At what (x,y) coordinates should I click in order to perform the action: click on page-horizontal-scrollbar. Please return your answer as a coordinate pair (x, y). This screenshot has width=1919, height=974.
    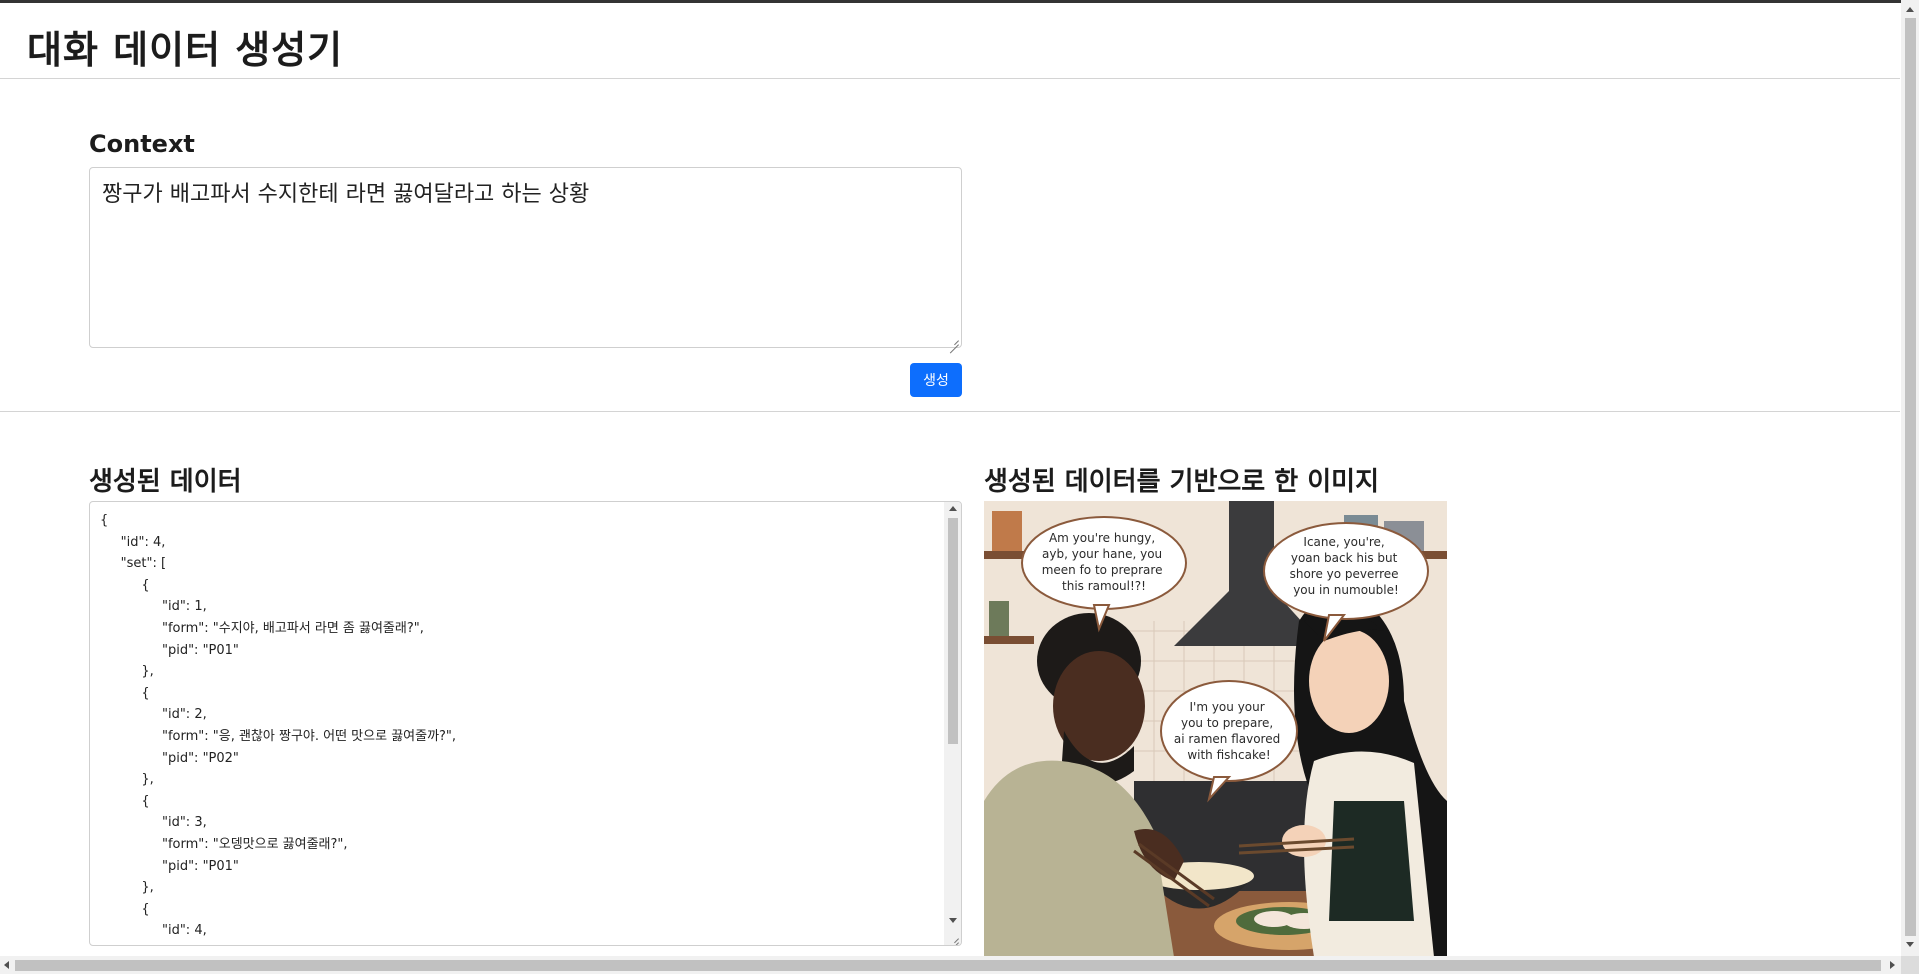
    Looking at the image, I should click on (950, 965).